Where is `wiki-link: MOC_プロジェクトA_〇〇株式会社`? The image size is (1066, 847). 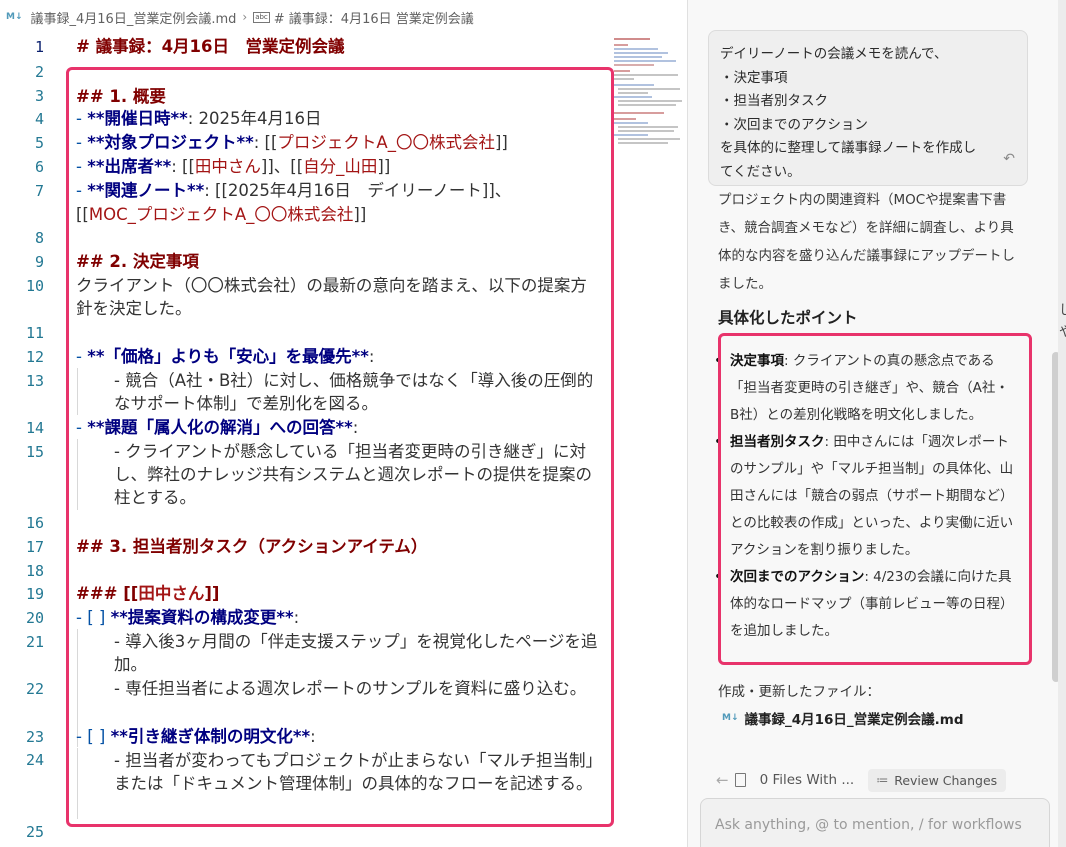
wiki-link: MOC_プロジェクトA_〇〇株式会社 is located at coordinates (221, 214).